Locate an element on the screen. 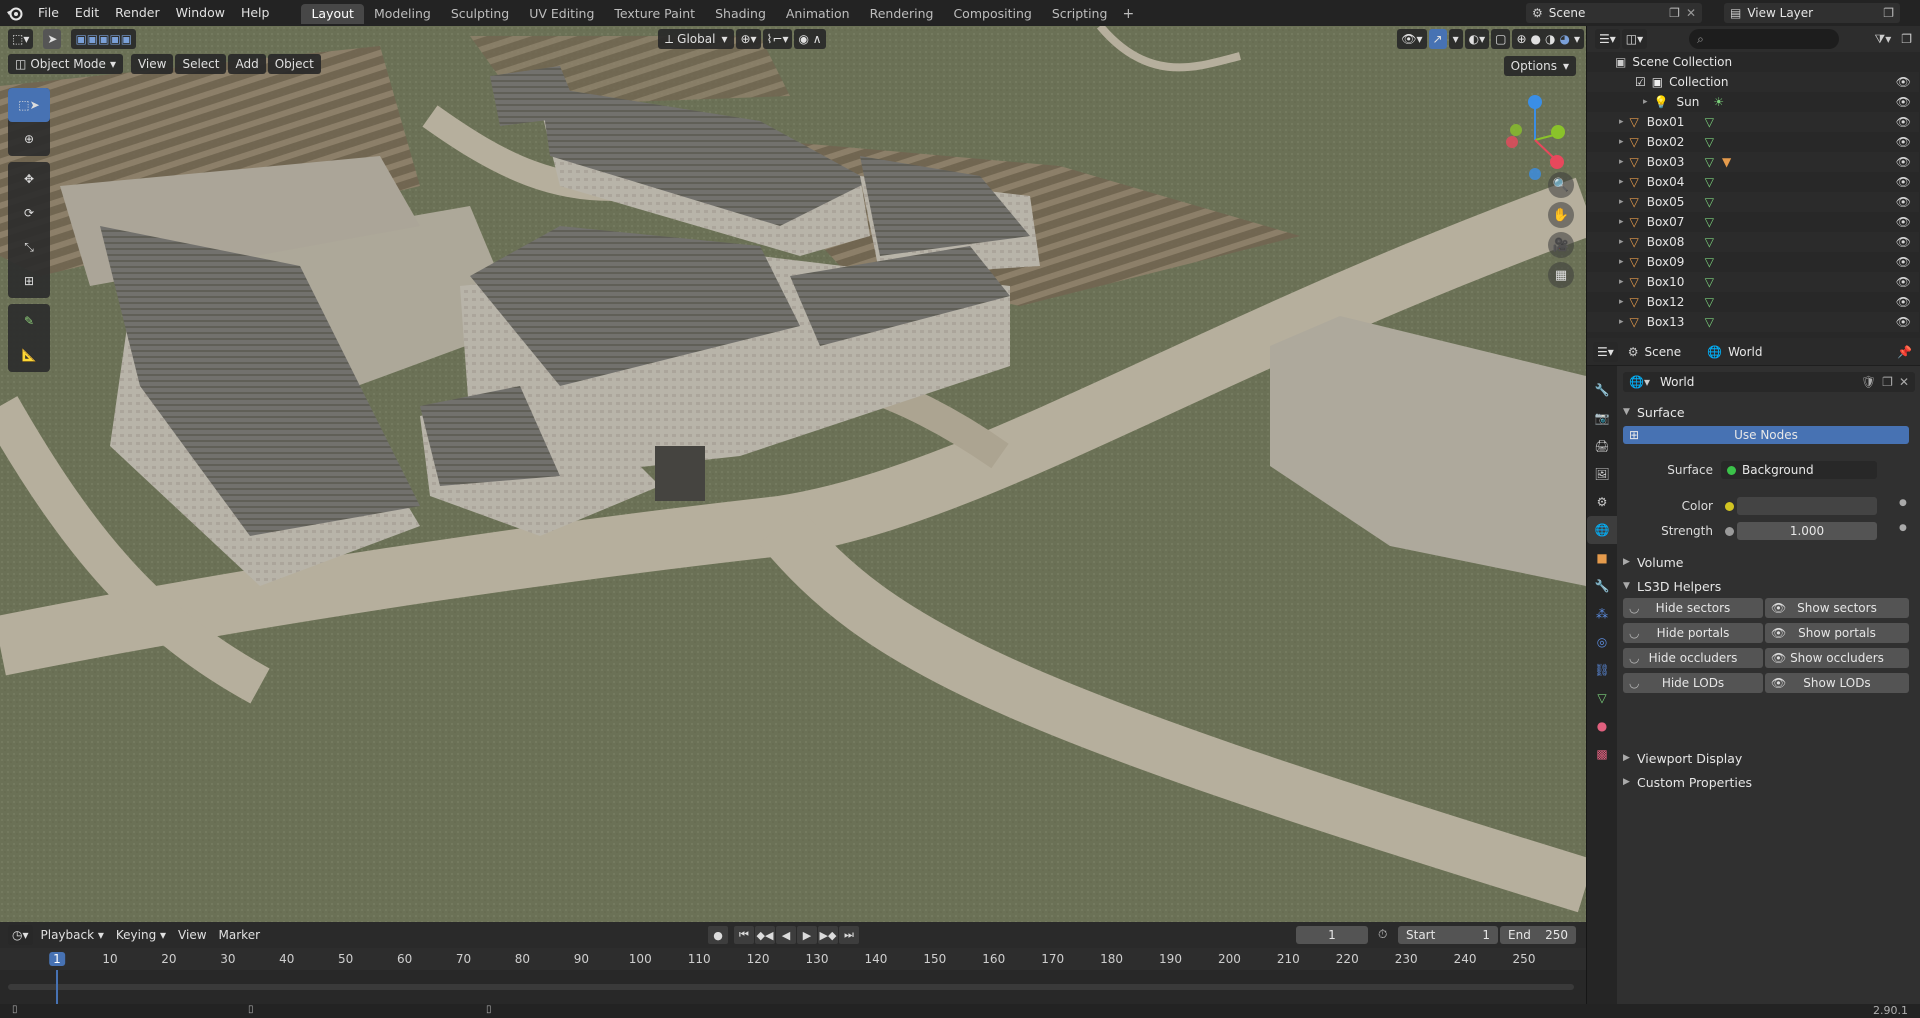 The width and height of the screenshot is (1920, 1018). editor-type-button: ⬚▾ is located at coordinates (21, 39).